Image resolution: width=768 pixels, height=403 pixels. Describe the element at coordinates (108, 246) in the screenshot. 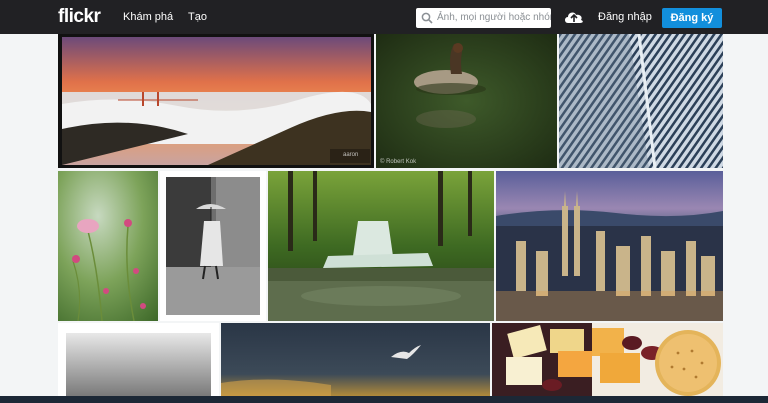

I see `photo-pink-flowers` at that location.